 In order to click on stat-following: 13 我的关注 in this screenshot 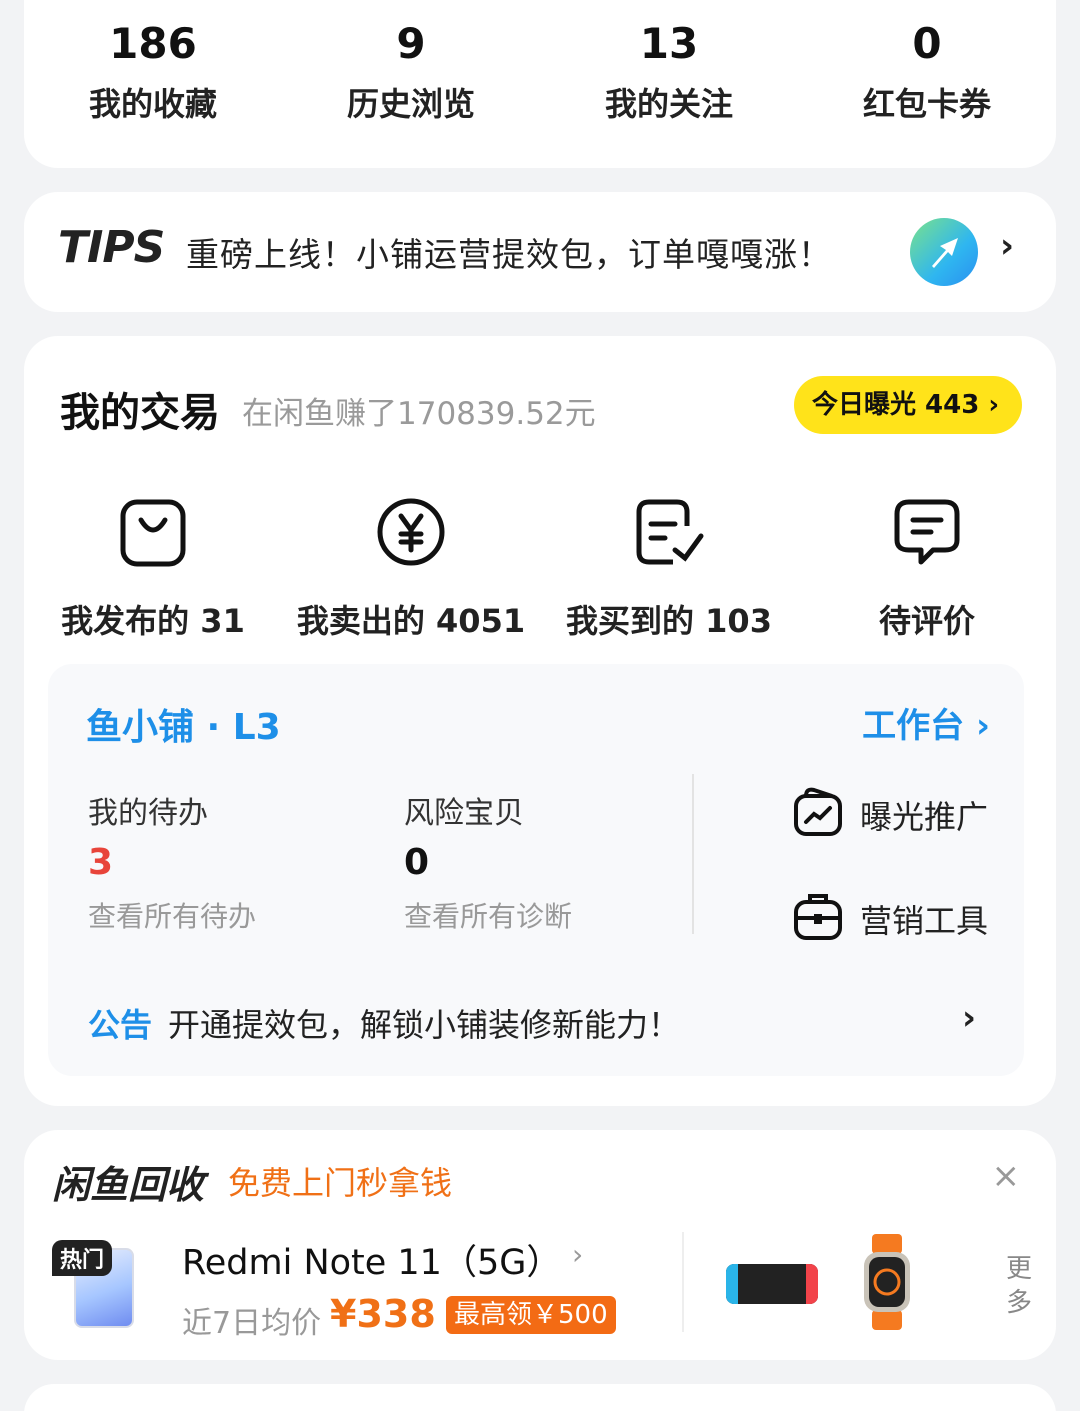, I will do `click(669, 72)`.